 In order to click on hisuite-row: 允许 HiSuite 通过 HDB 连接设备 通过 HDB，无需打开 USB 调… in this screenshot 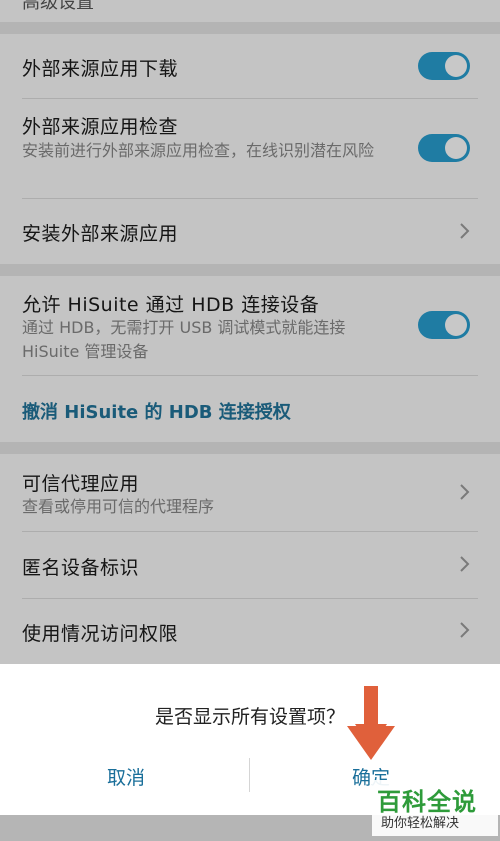, I will do `click(250, 326)`.